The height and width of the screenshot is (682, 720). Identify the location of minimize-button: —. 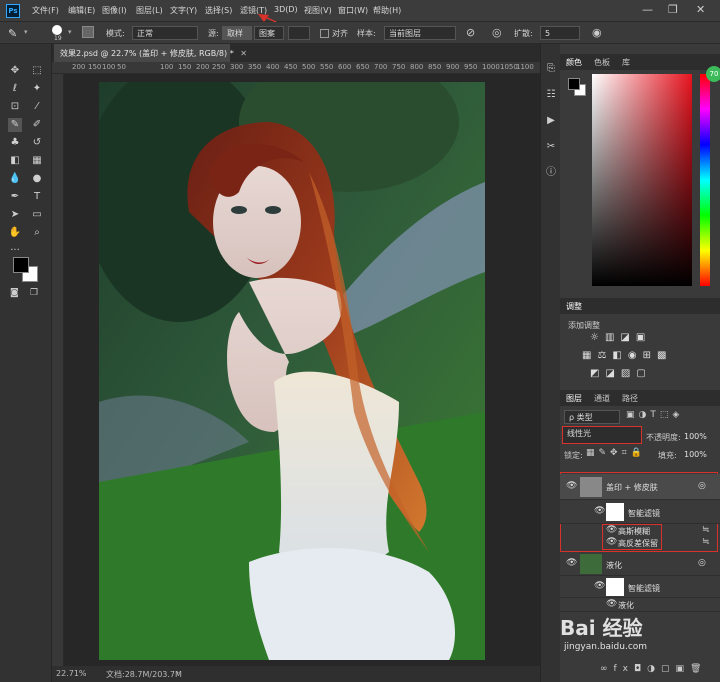
(647, 9).